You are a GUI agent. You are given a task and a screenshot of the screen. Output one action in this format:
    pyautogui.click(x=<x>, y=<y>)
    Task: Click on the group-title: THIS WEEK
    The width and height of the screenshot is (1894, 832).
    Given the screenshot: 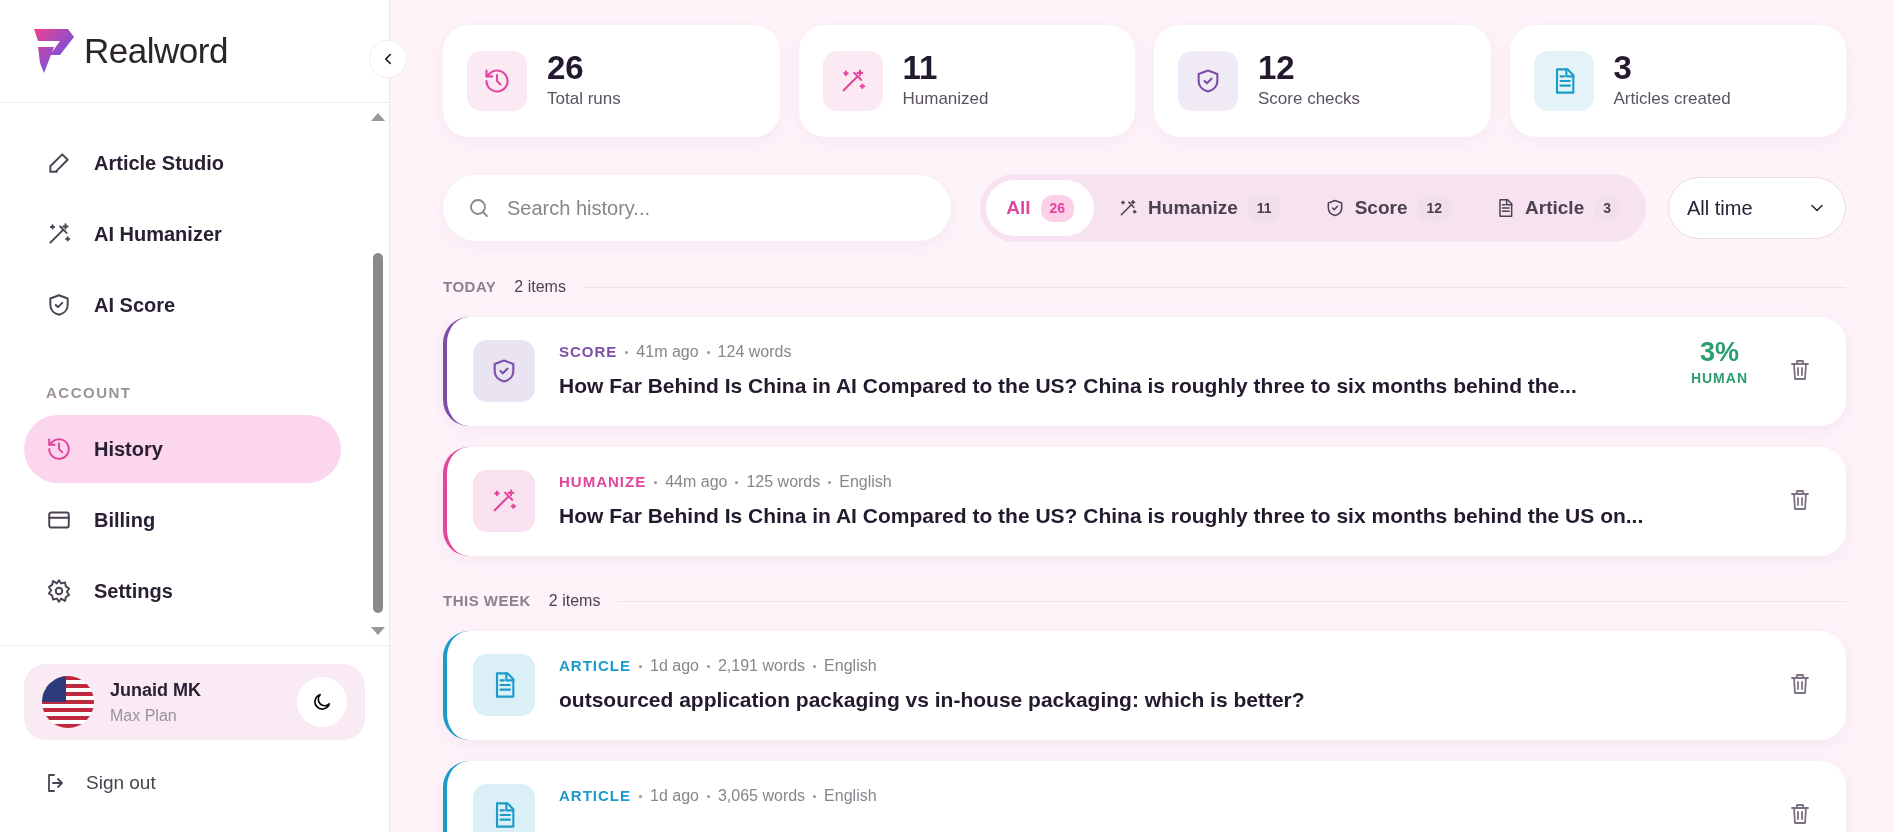 What is the action you would take?
    pyautogui.click(x=487, y=600)
    